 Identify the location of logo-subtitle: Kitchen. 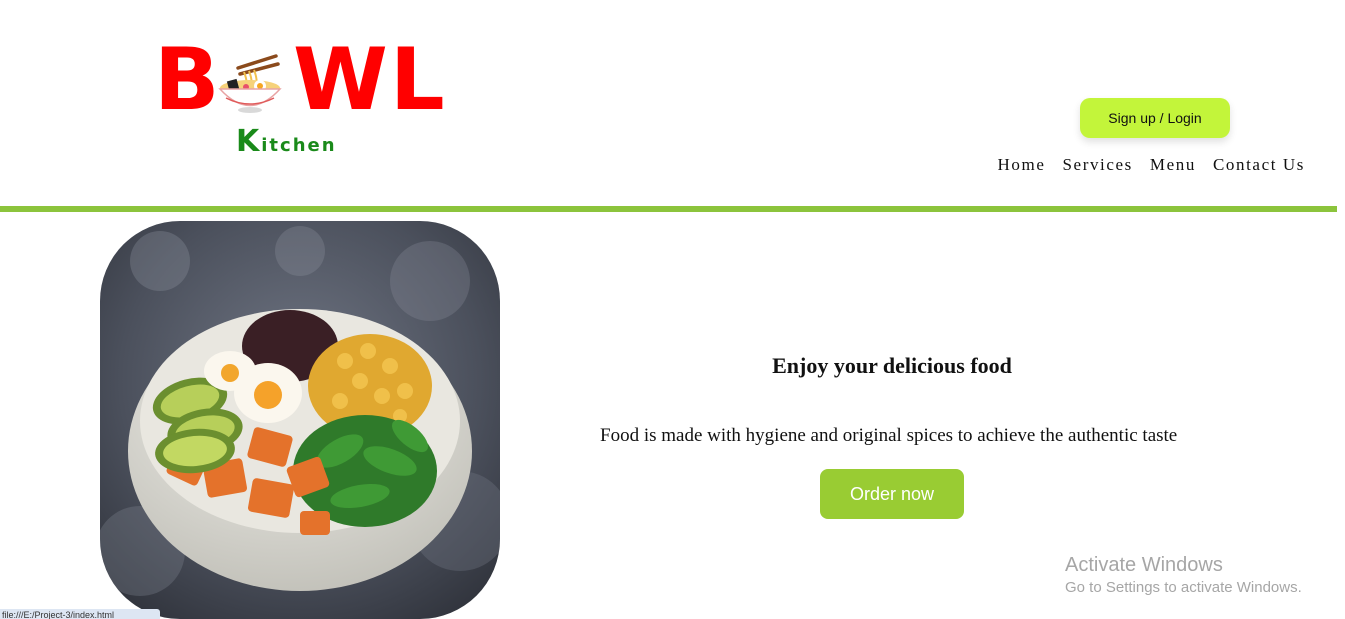
(286, 141).